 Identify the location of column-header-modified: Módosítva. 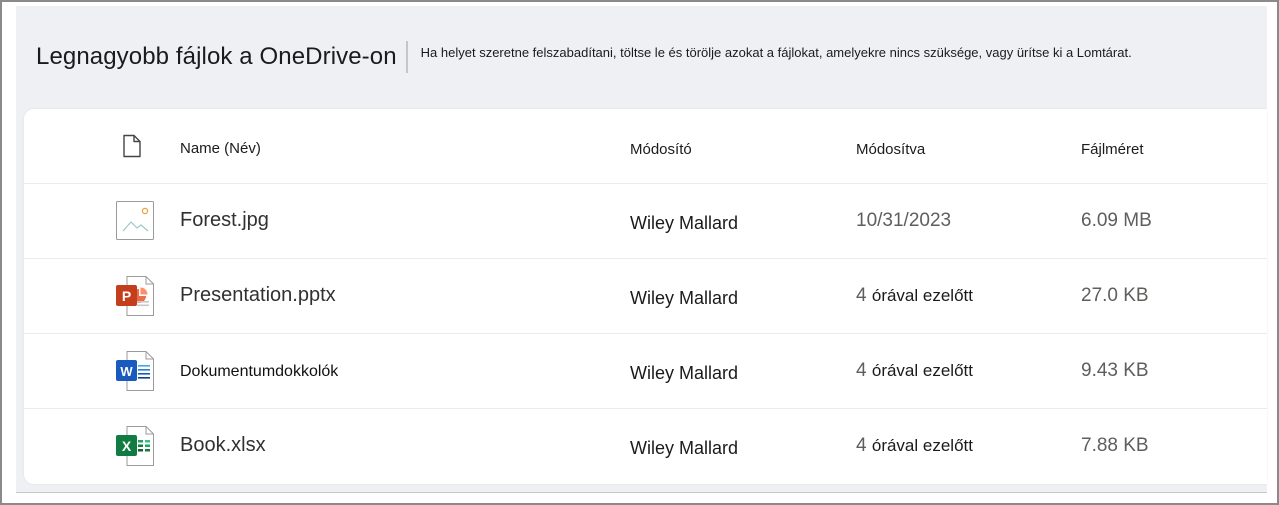
(890, 149).